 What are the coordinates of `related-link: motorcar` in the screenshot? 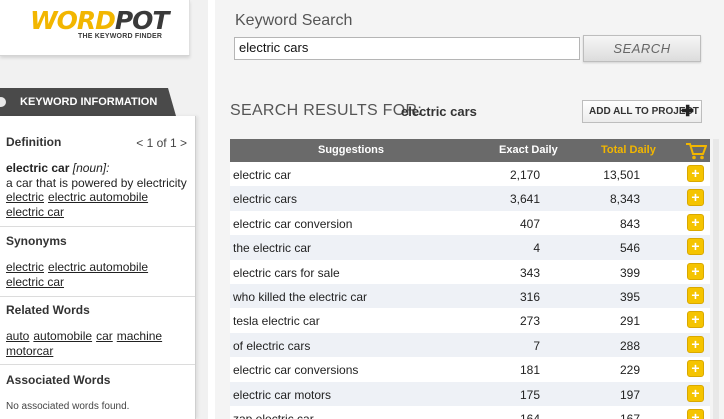 It's located at (29, 351).